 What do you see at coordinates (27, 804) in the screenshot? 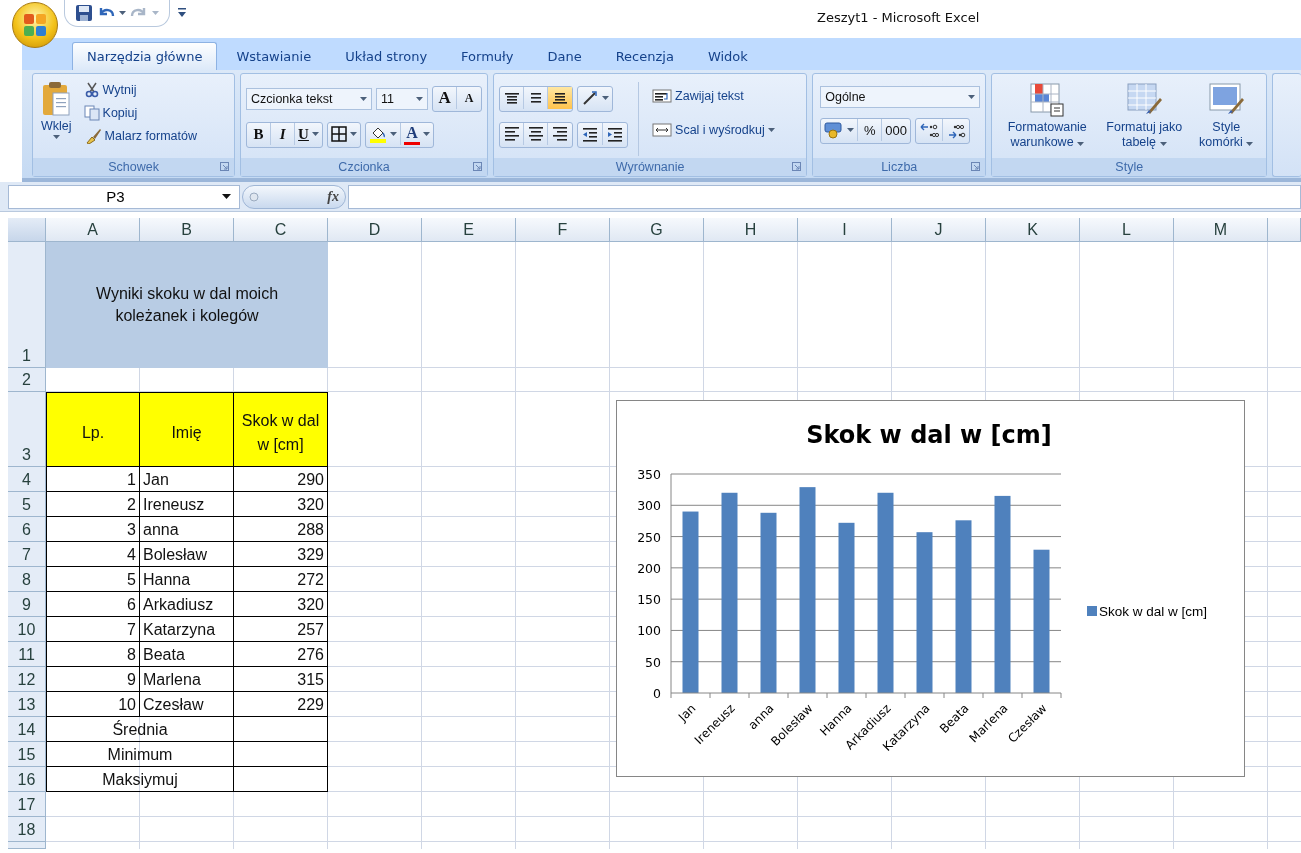
I see `row-header: 17` at bounding box center [27, 804].